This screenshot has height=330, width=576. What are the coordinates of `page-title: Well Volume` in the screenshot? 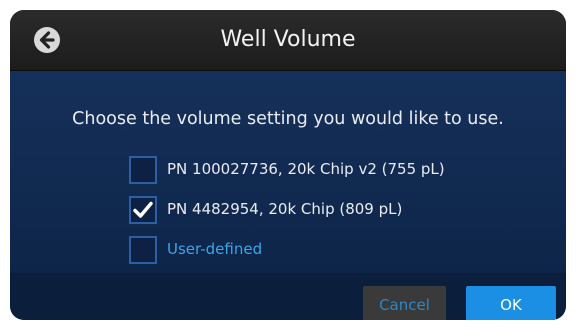 It's located at (288, 39).